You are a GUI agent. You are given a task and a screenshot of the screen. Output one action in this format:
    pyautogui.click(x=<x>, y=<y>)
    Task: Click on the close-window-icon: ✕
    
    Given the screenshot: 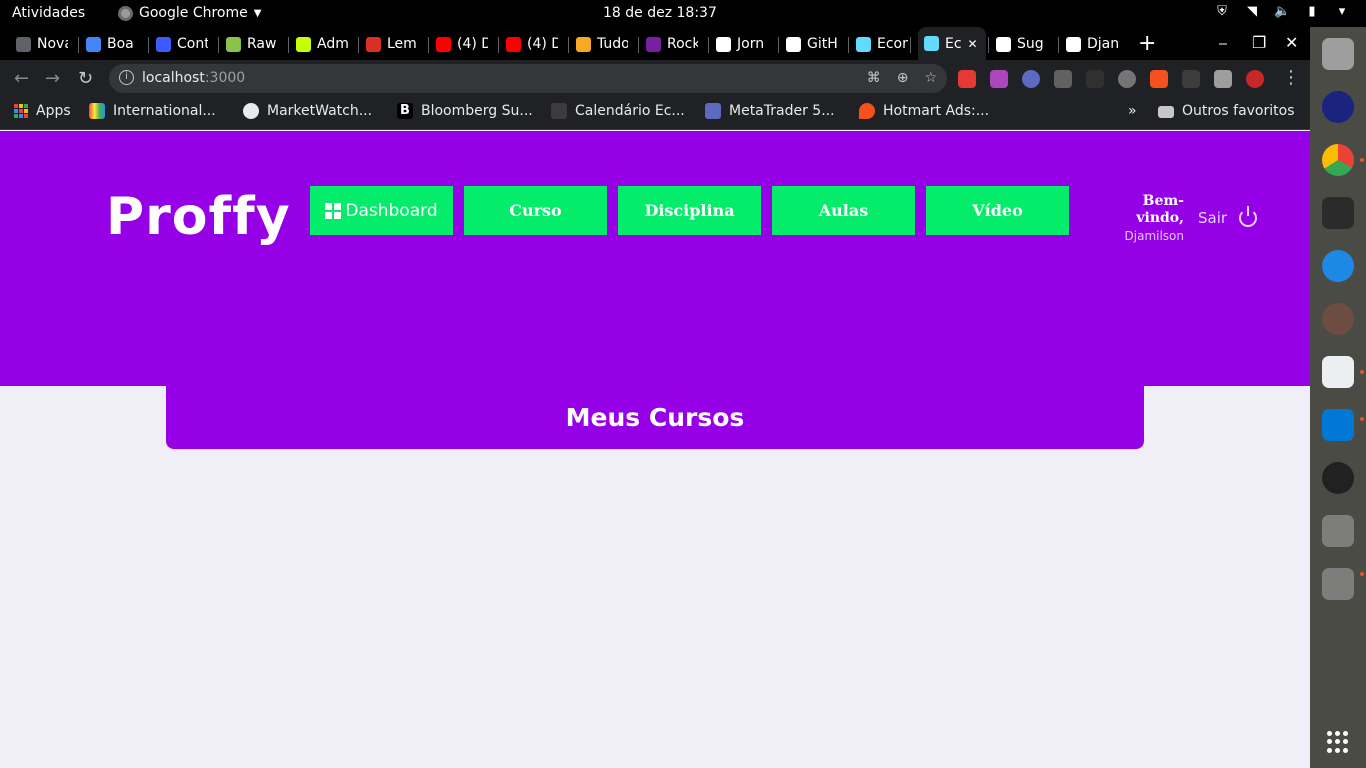 What is the action you would take?
    pyautogui.click(x=1291, y=42)
    